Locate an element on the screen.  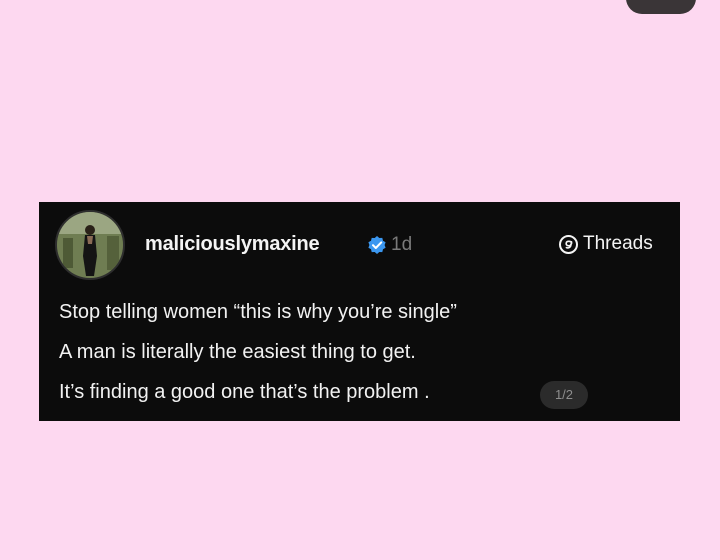
post-timestamp: 1d is located at coordinates (402, 244).